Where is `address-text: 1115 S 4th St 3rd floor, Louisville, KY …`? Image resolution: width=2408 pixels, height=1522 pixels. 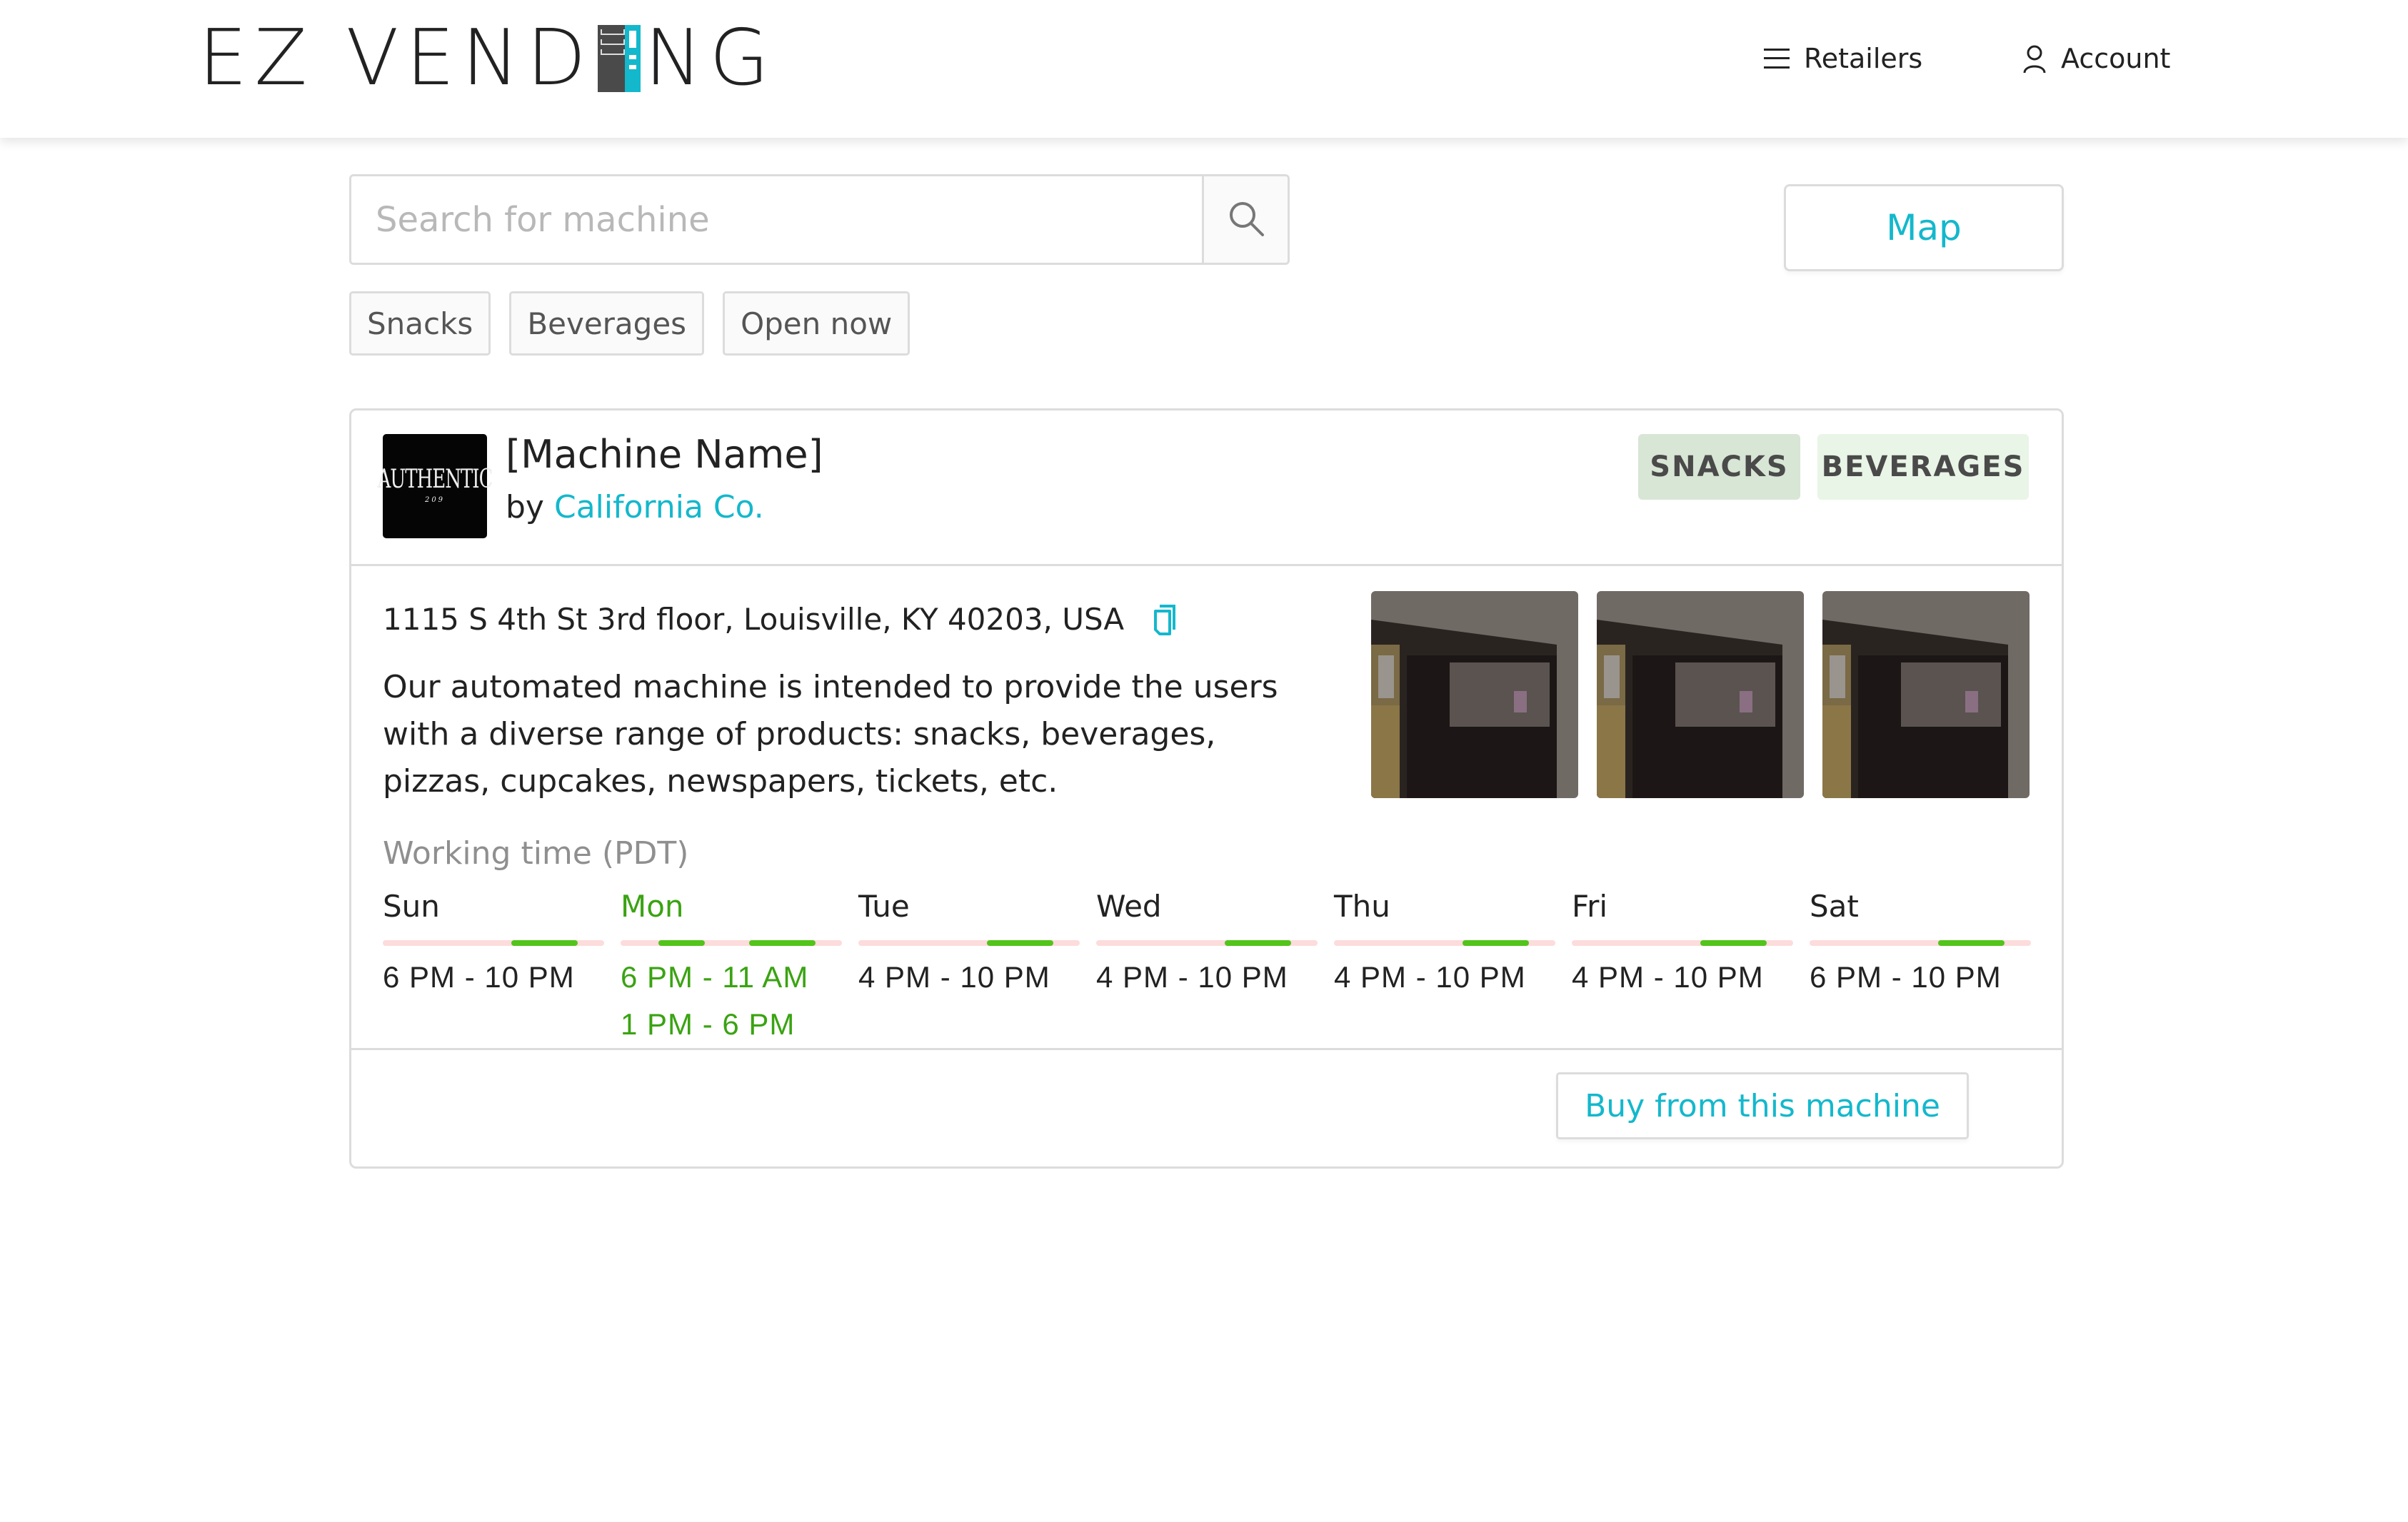 address-text: 1115 S 4th St 3rd floor, Louisville, KY … is located at coordinates (754, 619).